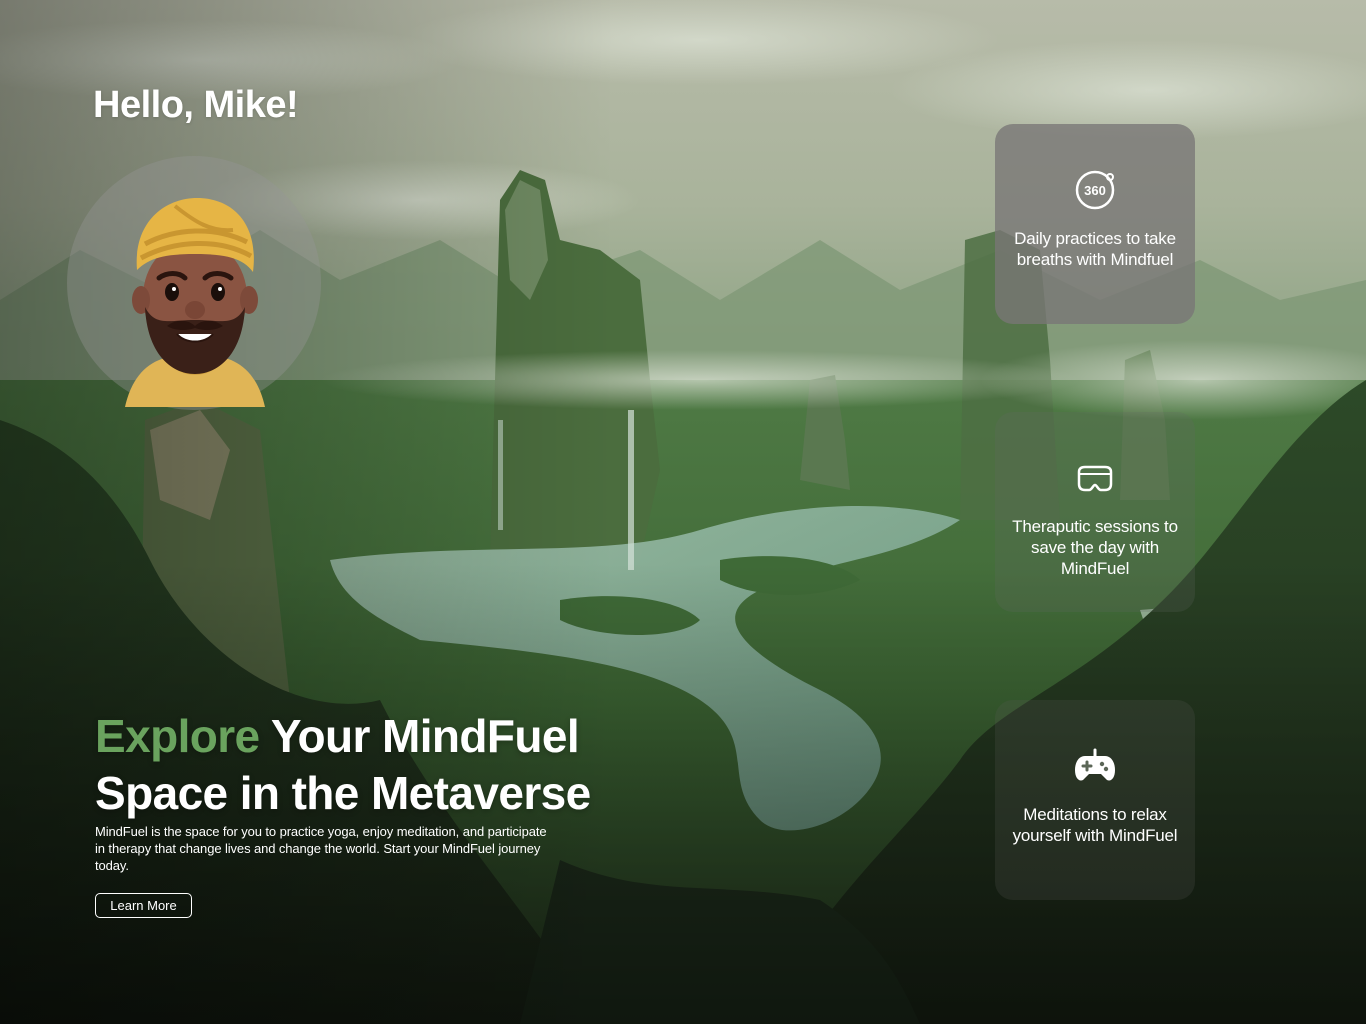  I want to click on learn-more-button: Learn More, so click(143, 905).